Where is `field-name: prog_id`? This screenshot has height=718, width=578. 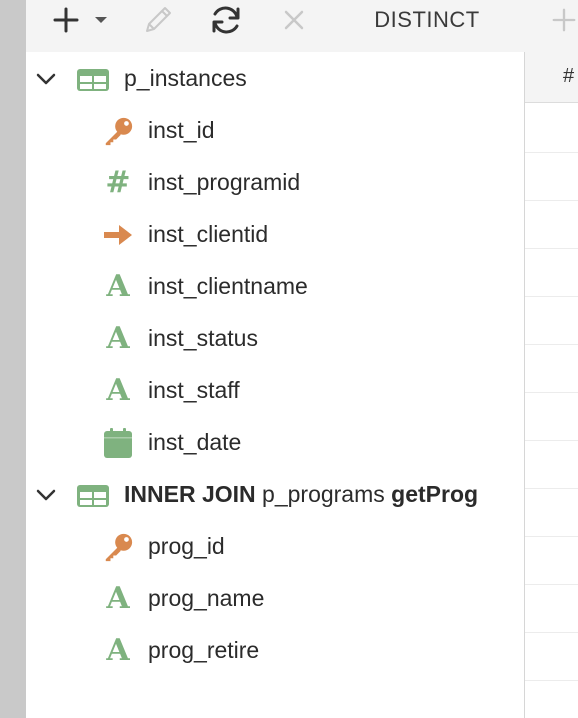
field-name: prog_id is located at coordinates (186, 546).